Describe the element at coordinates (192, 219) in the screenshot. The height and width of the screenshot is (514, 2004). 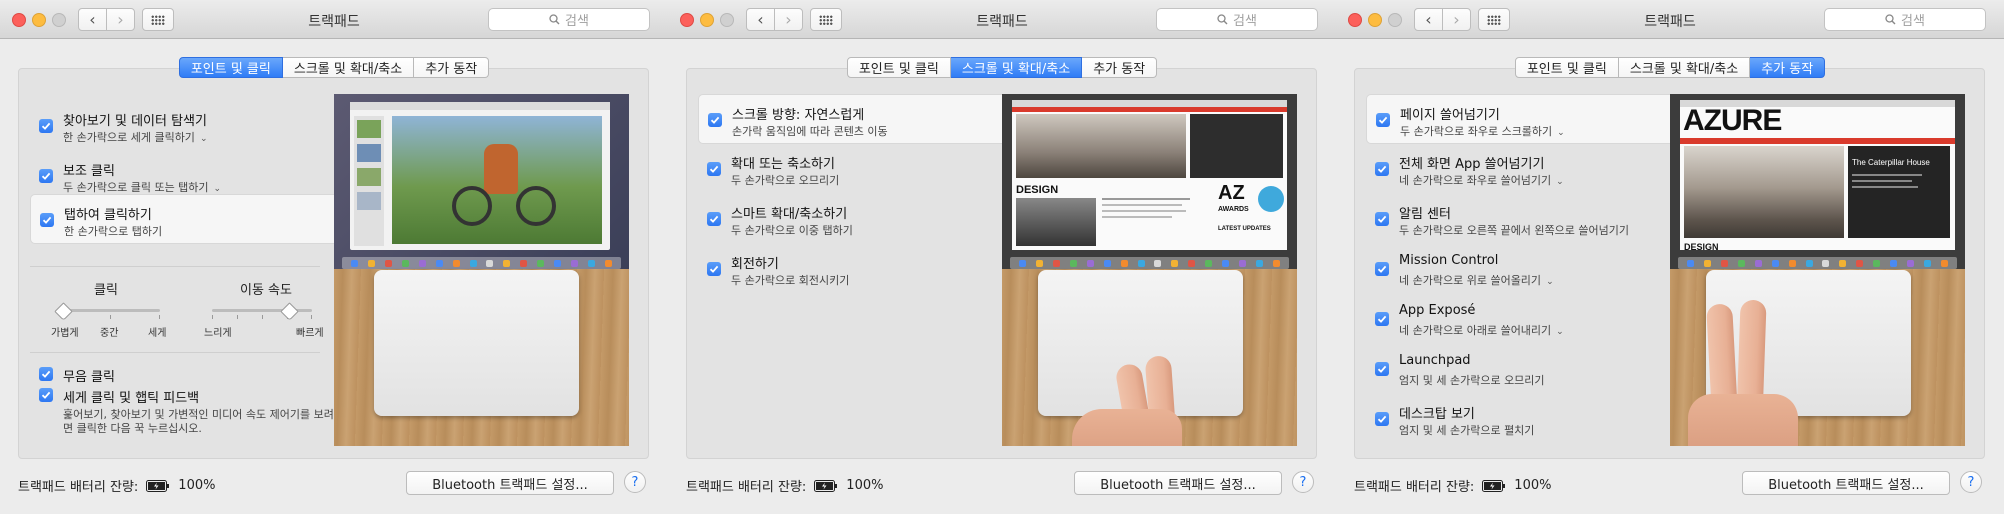
I see `option-tap-to-click: 탭하여 클릭하기 한 손가락으로 탭하기` at that location.